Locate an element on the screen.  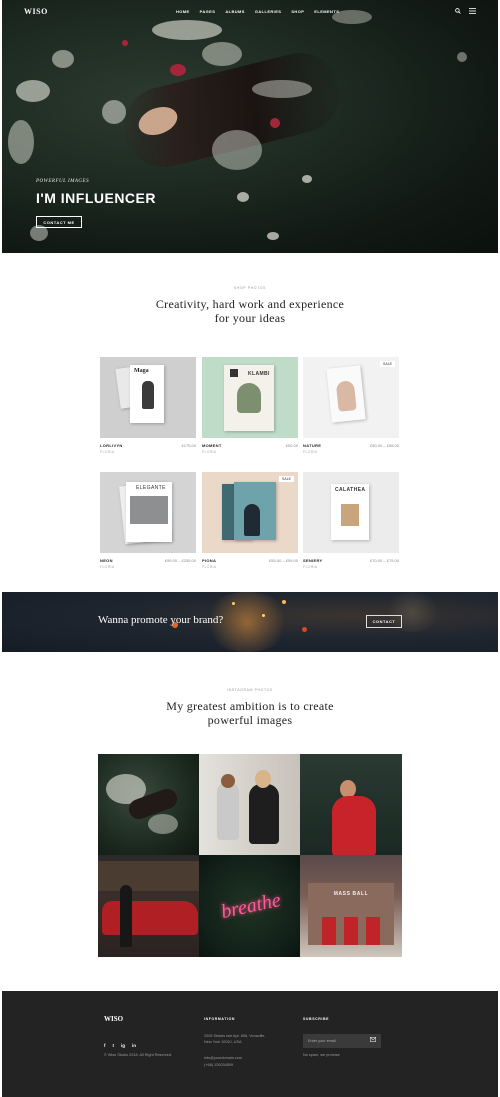
footer-email-link: info@yourdomain.com is located at coordinates (223, 1059).